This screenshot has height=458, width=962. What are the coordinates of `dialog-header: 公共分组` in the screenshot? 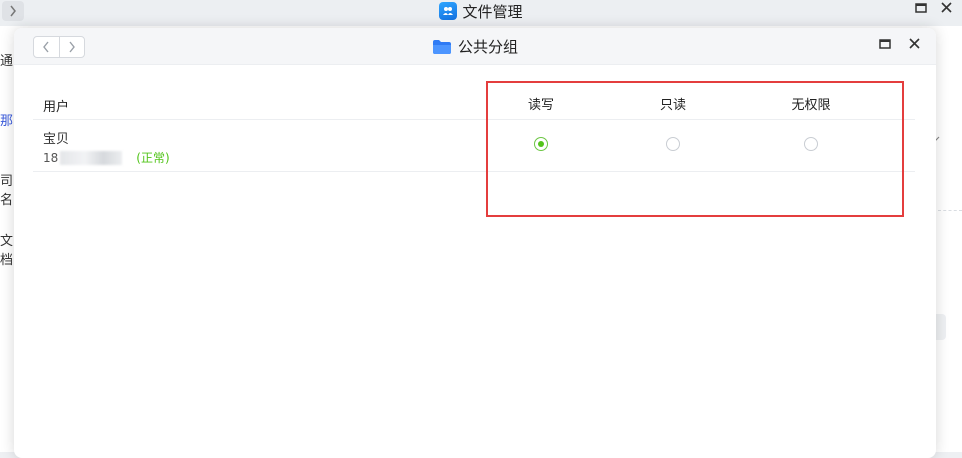 It's located at (475, 46).